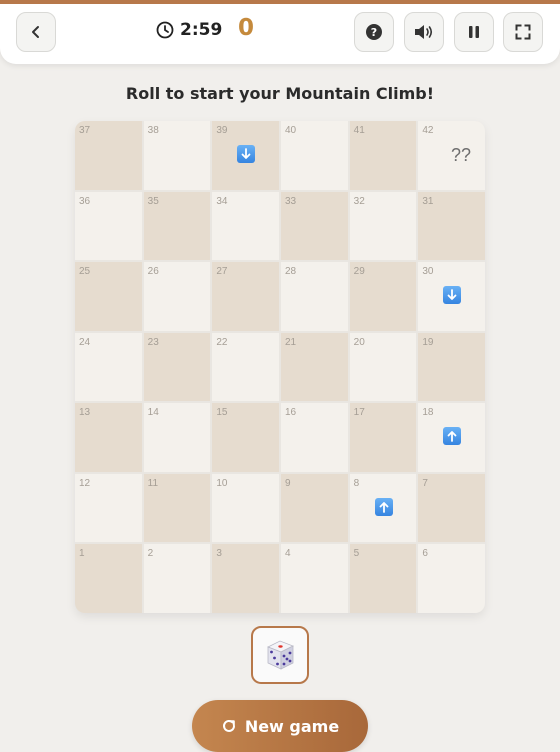 This screenshot has height=752, width=560. I want to click on board-cell: 24, so click(108, 367).